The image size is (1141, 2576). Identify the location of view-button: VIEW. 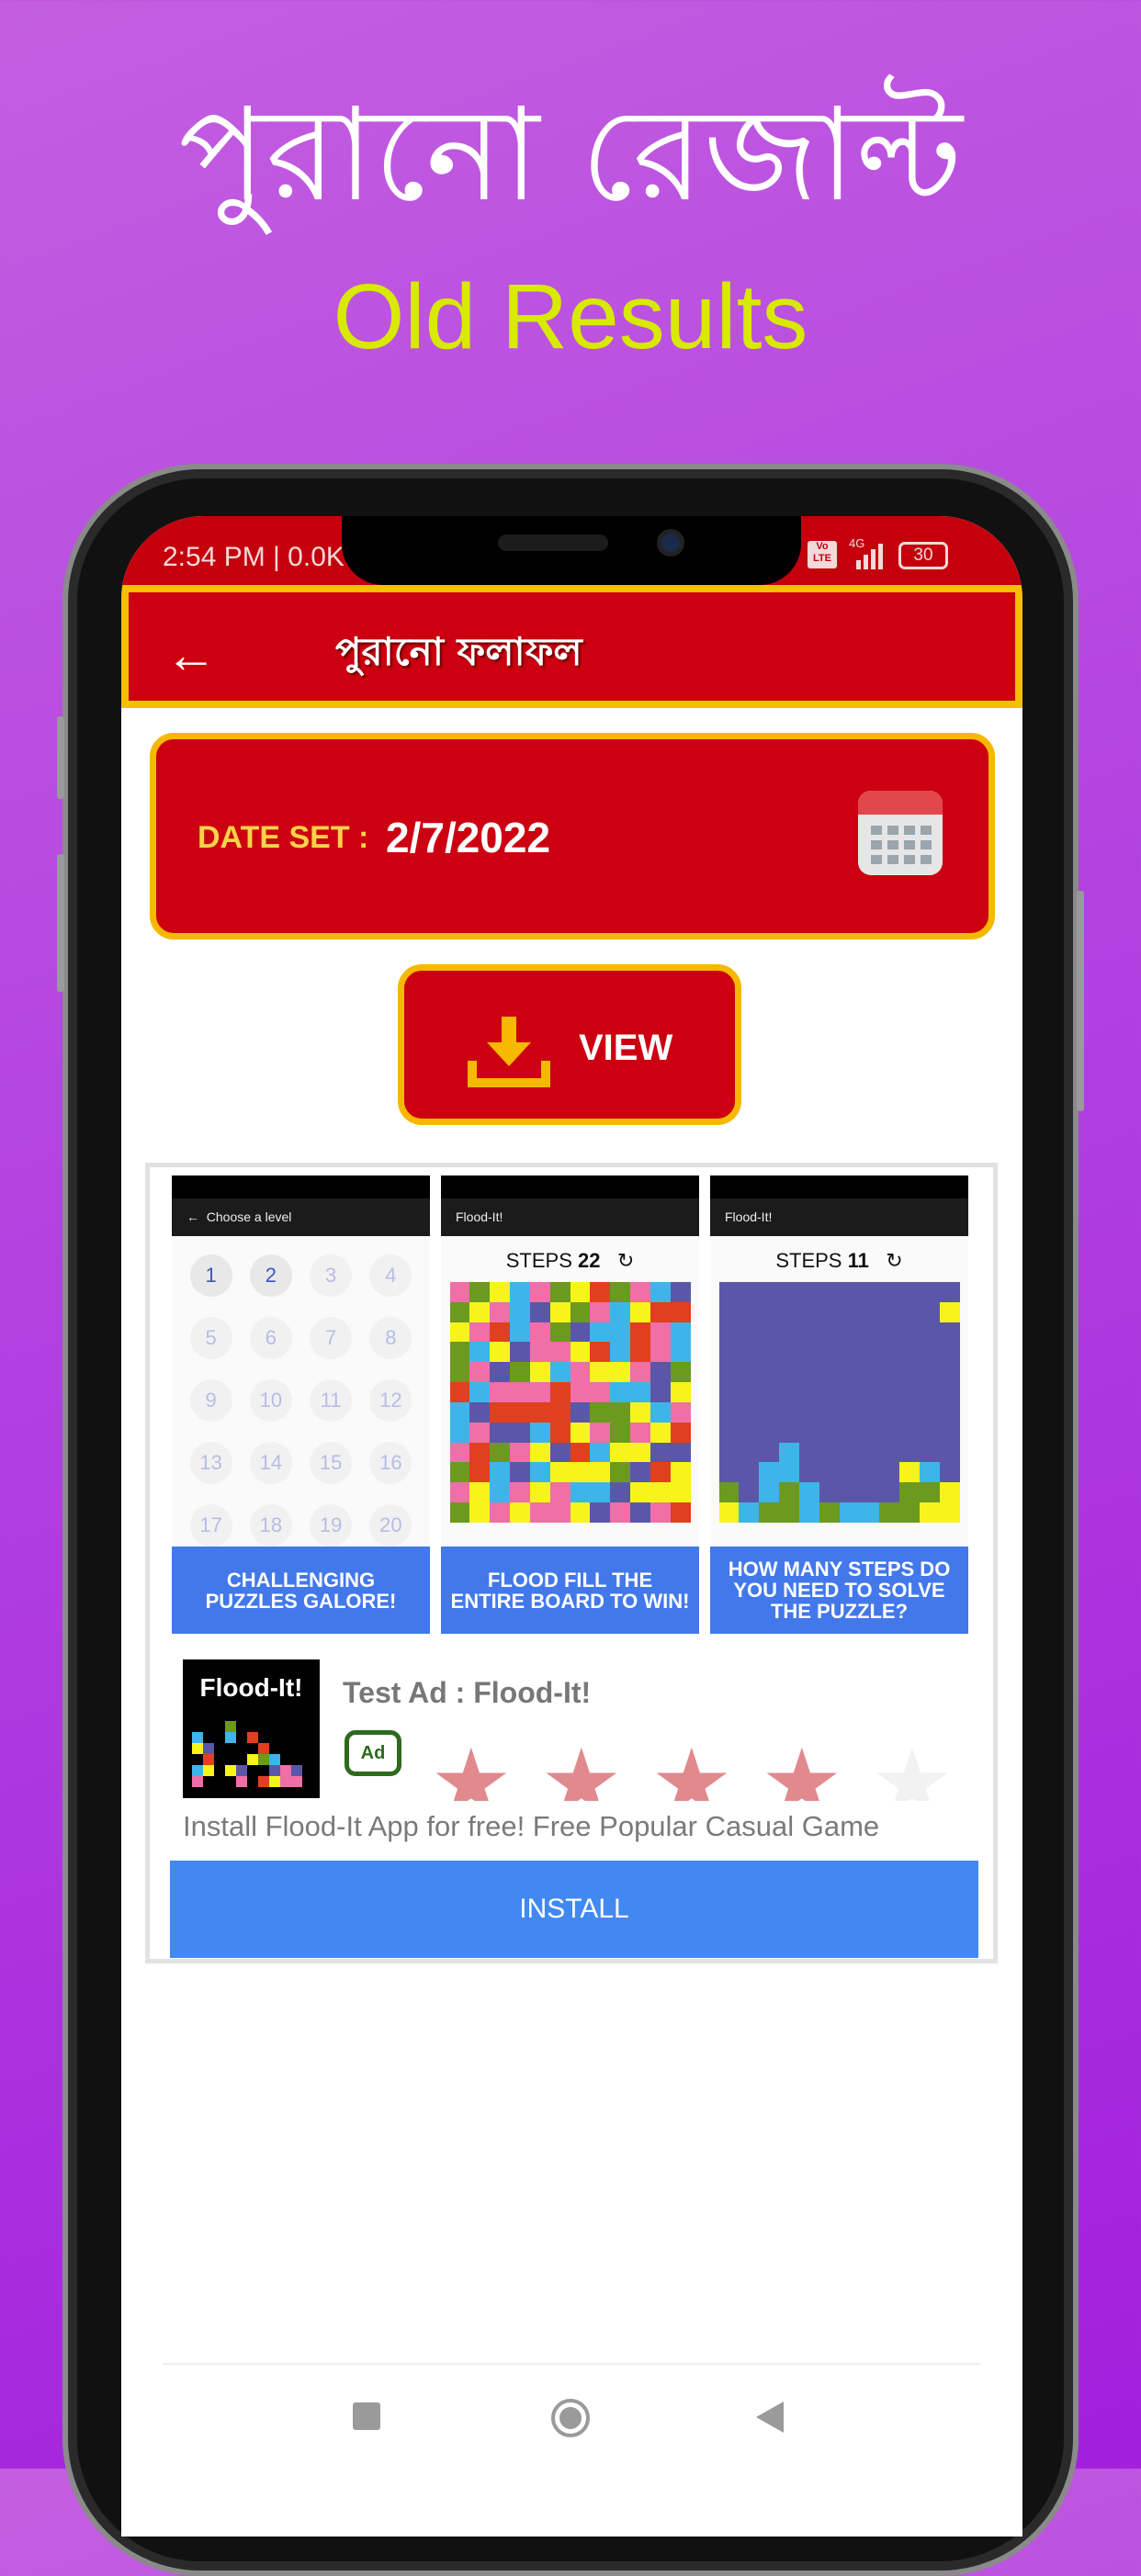
(569, 1044).